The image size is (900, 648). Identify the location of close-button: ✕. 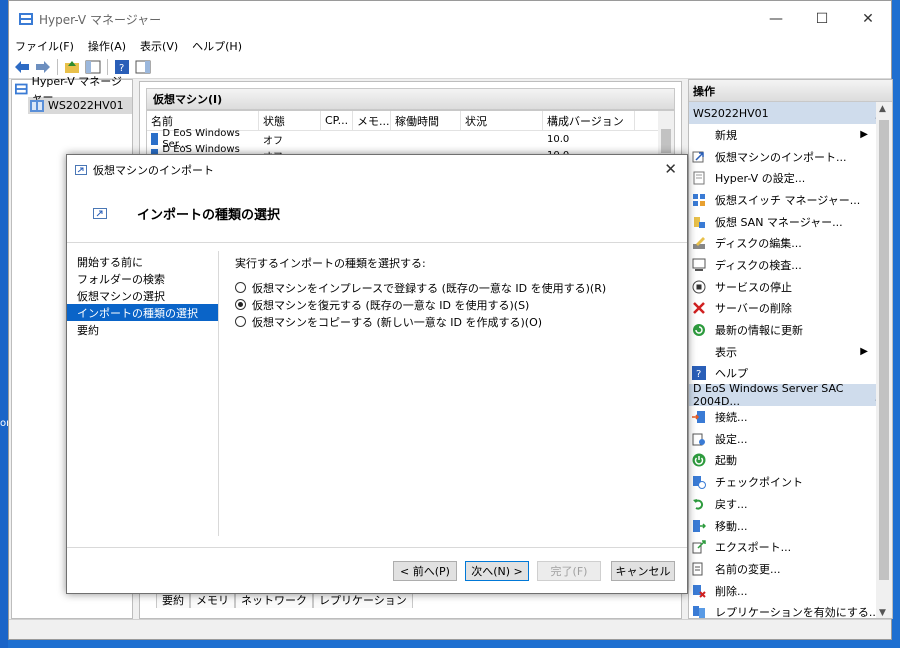
(868, 19).